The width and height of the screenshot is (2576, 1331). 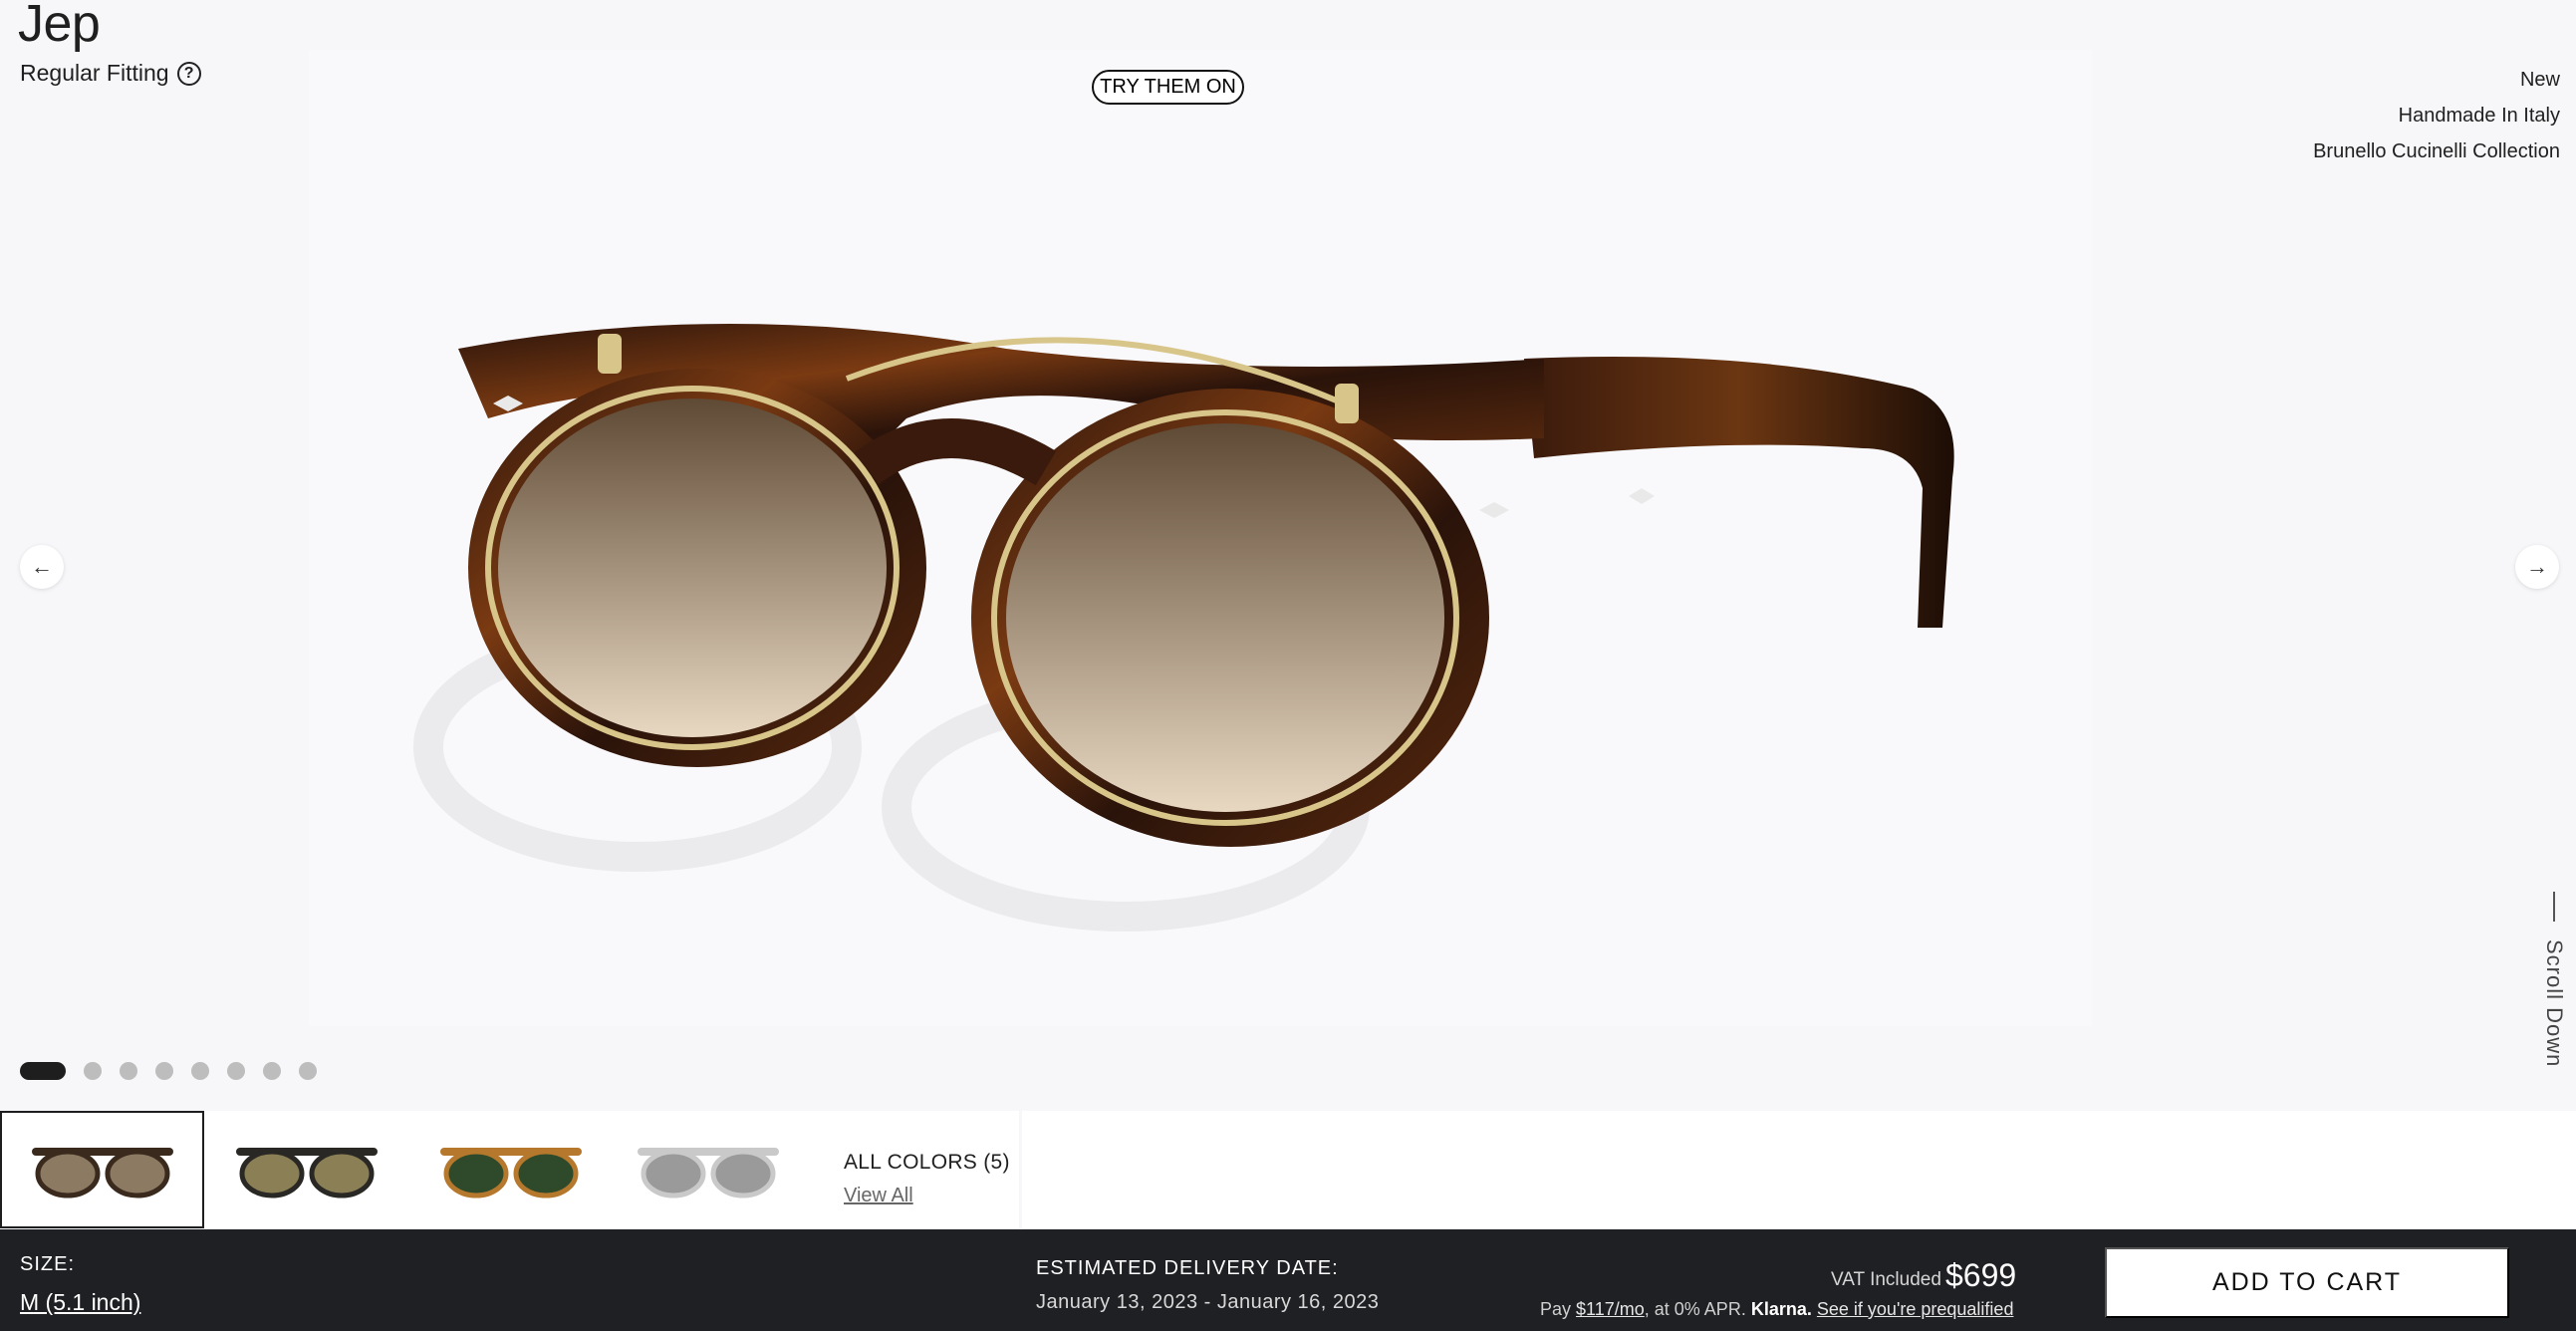 I want to click on fit-label: Regular Fitting, so click(x=94, y=73).